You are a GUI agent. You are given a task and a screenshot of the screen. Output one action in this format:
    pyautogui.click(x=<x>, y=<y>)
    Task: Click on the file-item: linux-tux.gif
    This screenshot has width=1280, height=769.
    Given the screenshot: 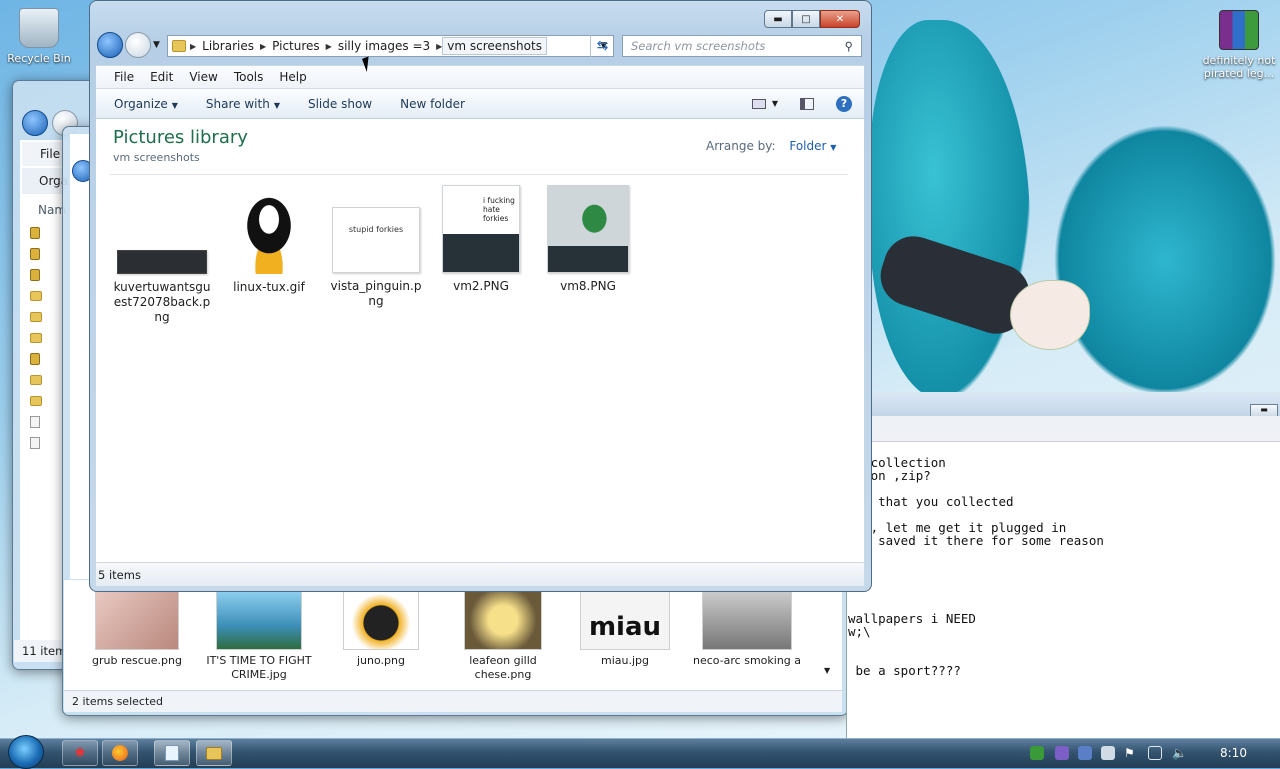 What is the action you would take?
    pyautogui.click(x=269, y=240)
    